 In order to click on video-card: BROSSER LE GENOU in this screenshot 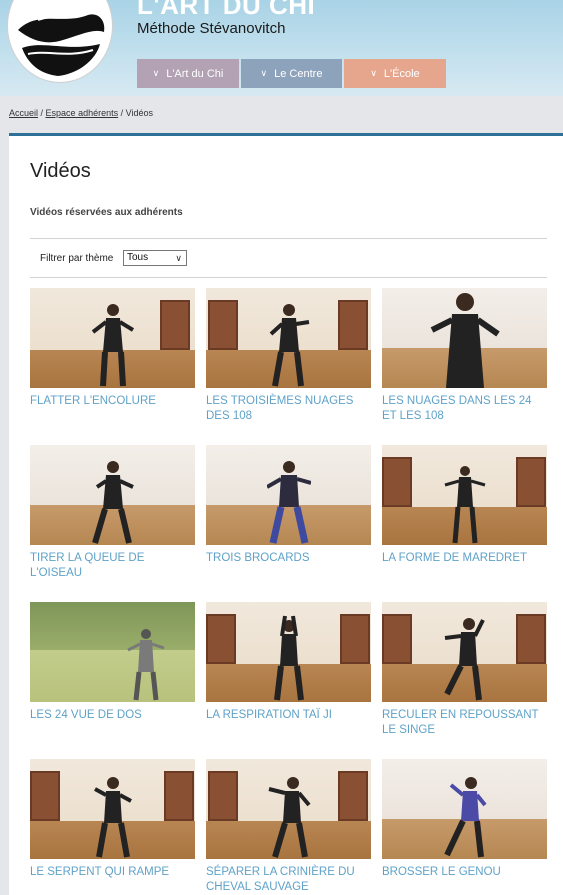, I will do `click(464, 819)`.